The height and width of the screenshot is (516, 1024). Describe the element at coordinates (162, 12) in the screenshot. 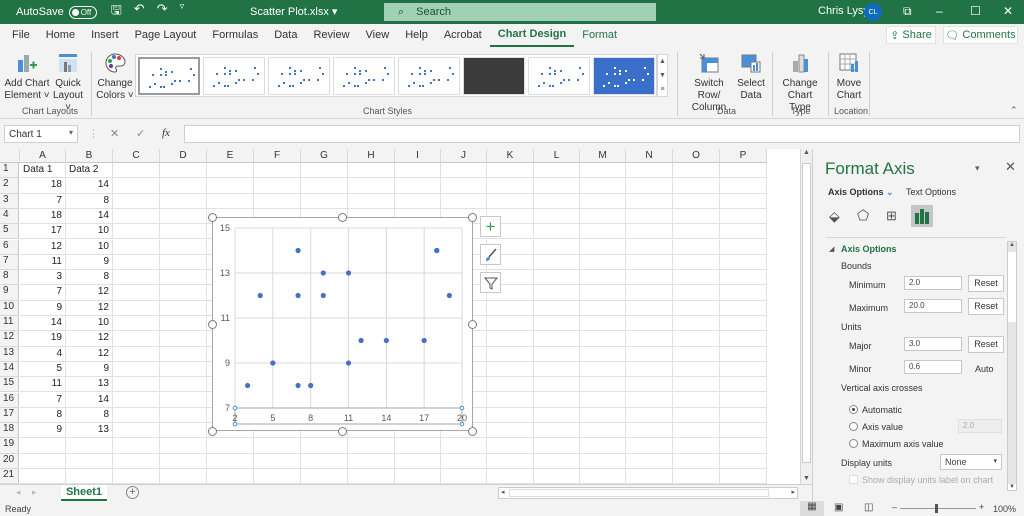

I see `redo-icon: ↷` at that location.